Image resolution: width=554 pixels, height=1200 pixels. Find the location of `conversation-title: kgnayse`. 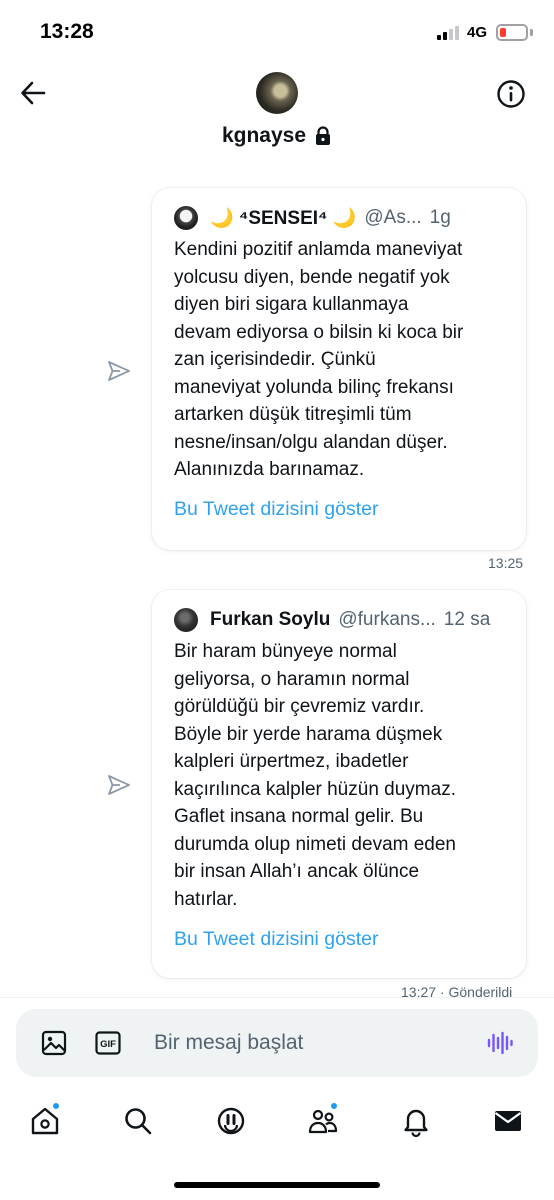

conversation-title: kgnayse is located at coordinates (277, 136).